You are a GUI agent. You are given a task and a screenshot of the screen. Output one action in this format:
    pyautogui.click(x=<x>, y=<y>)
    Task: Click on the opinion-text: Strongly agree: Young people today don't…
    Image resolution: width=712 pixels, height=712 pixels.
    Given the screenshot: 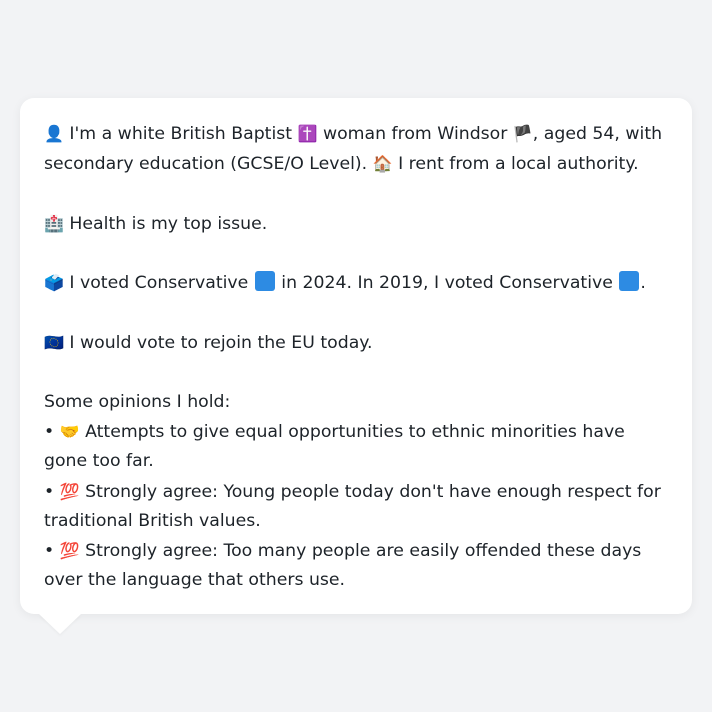 What is the action you would take?
    pyautogui.click(x=352, y=506)
    